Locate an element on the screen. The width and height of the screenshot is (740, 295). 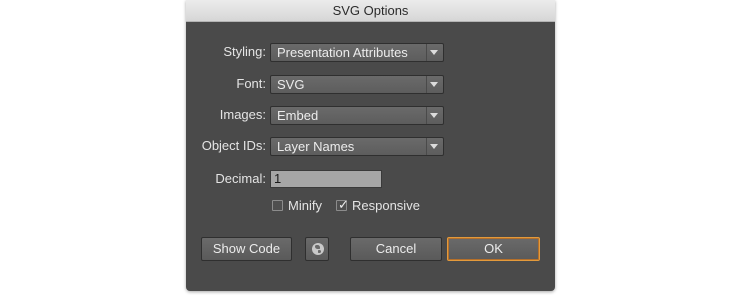
responsive-checkbox: ✓ is located at coordinates (342, 204).